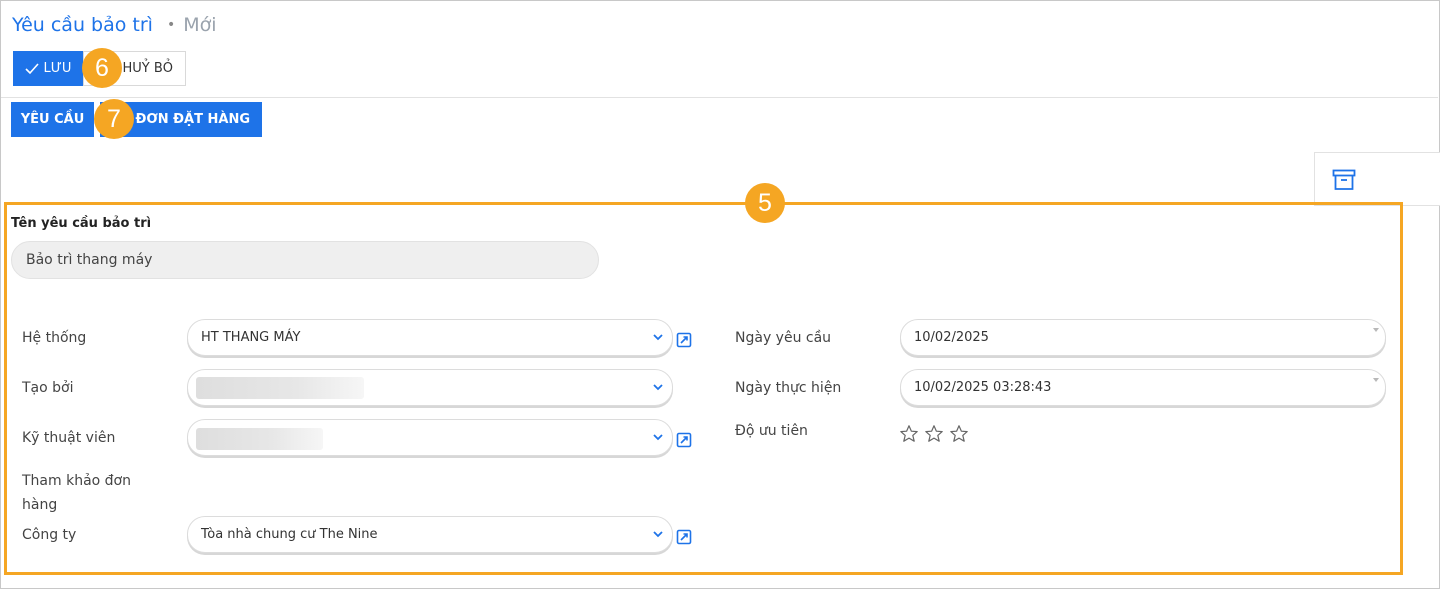  What do you see at coordinates (1344, 180) in the screenshot?
I see `archive-icon` at bounding box center [1344, 180].